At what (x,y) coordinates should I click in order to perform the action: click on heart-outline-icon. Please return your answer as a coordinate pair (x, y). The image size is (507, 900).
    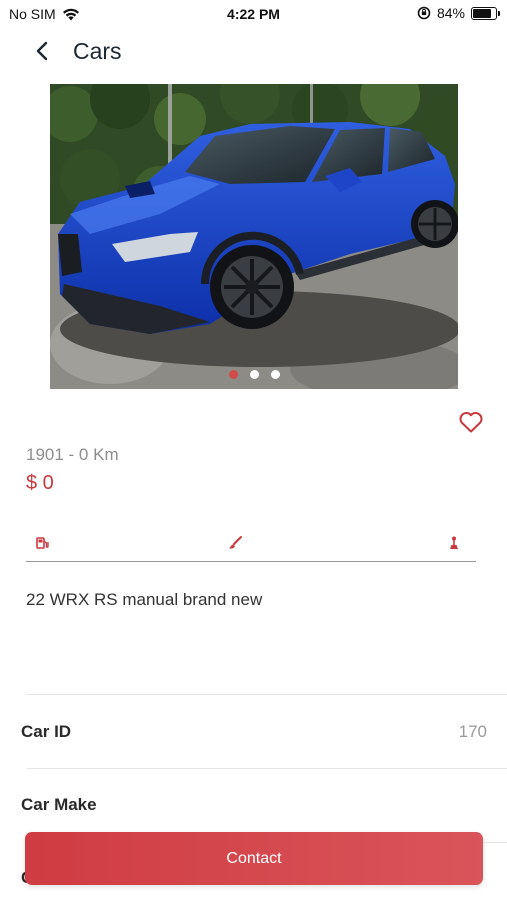
    Looking at the image, I should click on (471, 422).